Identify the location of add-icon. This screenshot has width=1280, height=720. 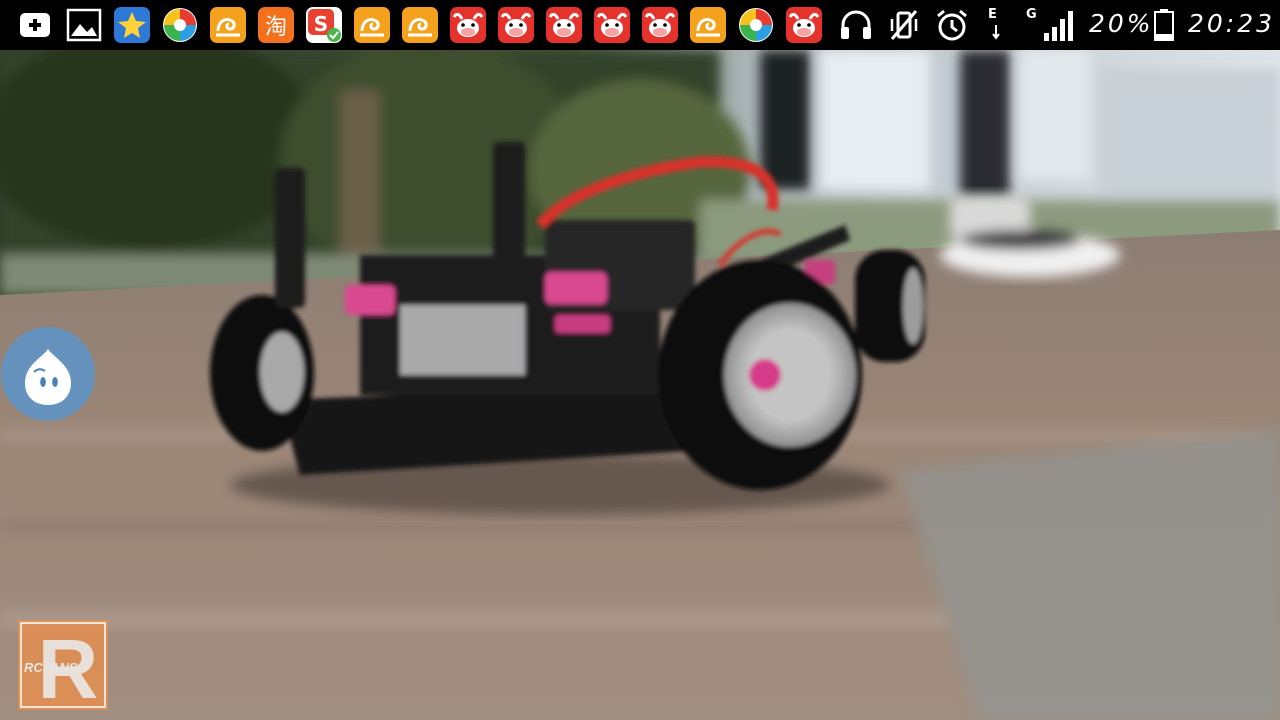
(36, 25).